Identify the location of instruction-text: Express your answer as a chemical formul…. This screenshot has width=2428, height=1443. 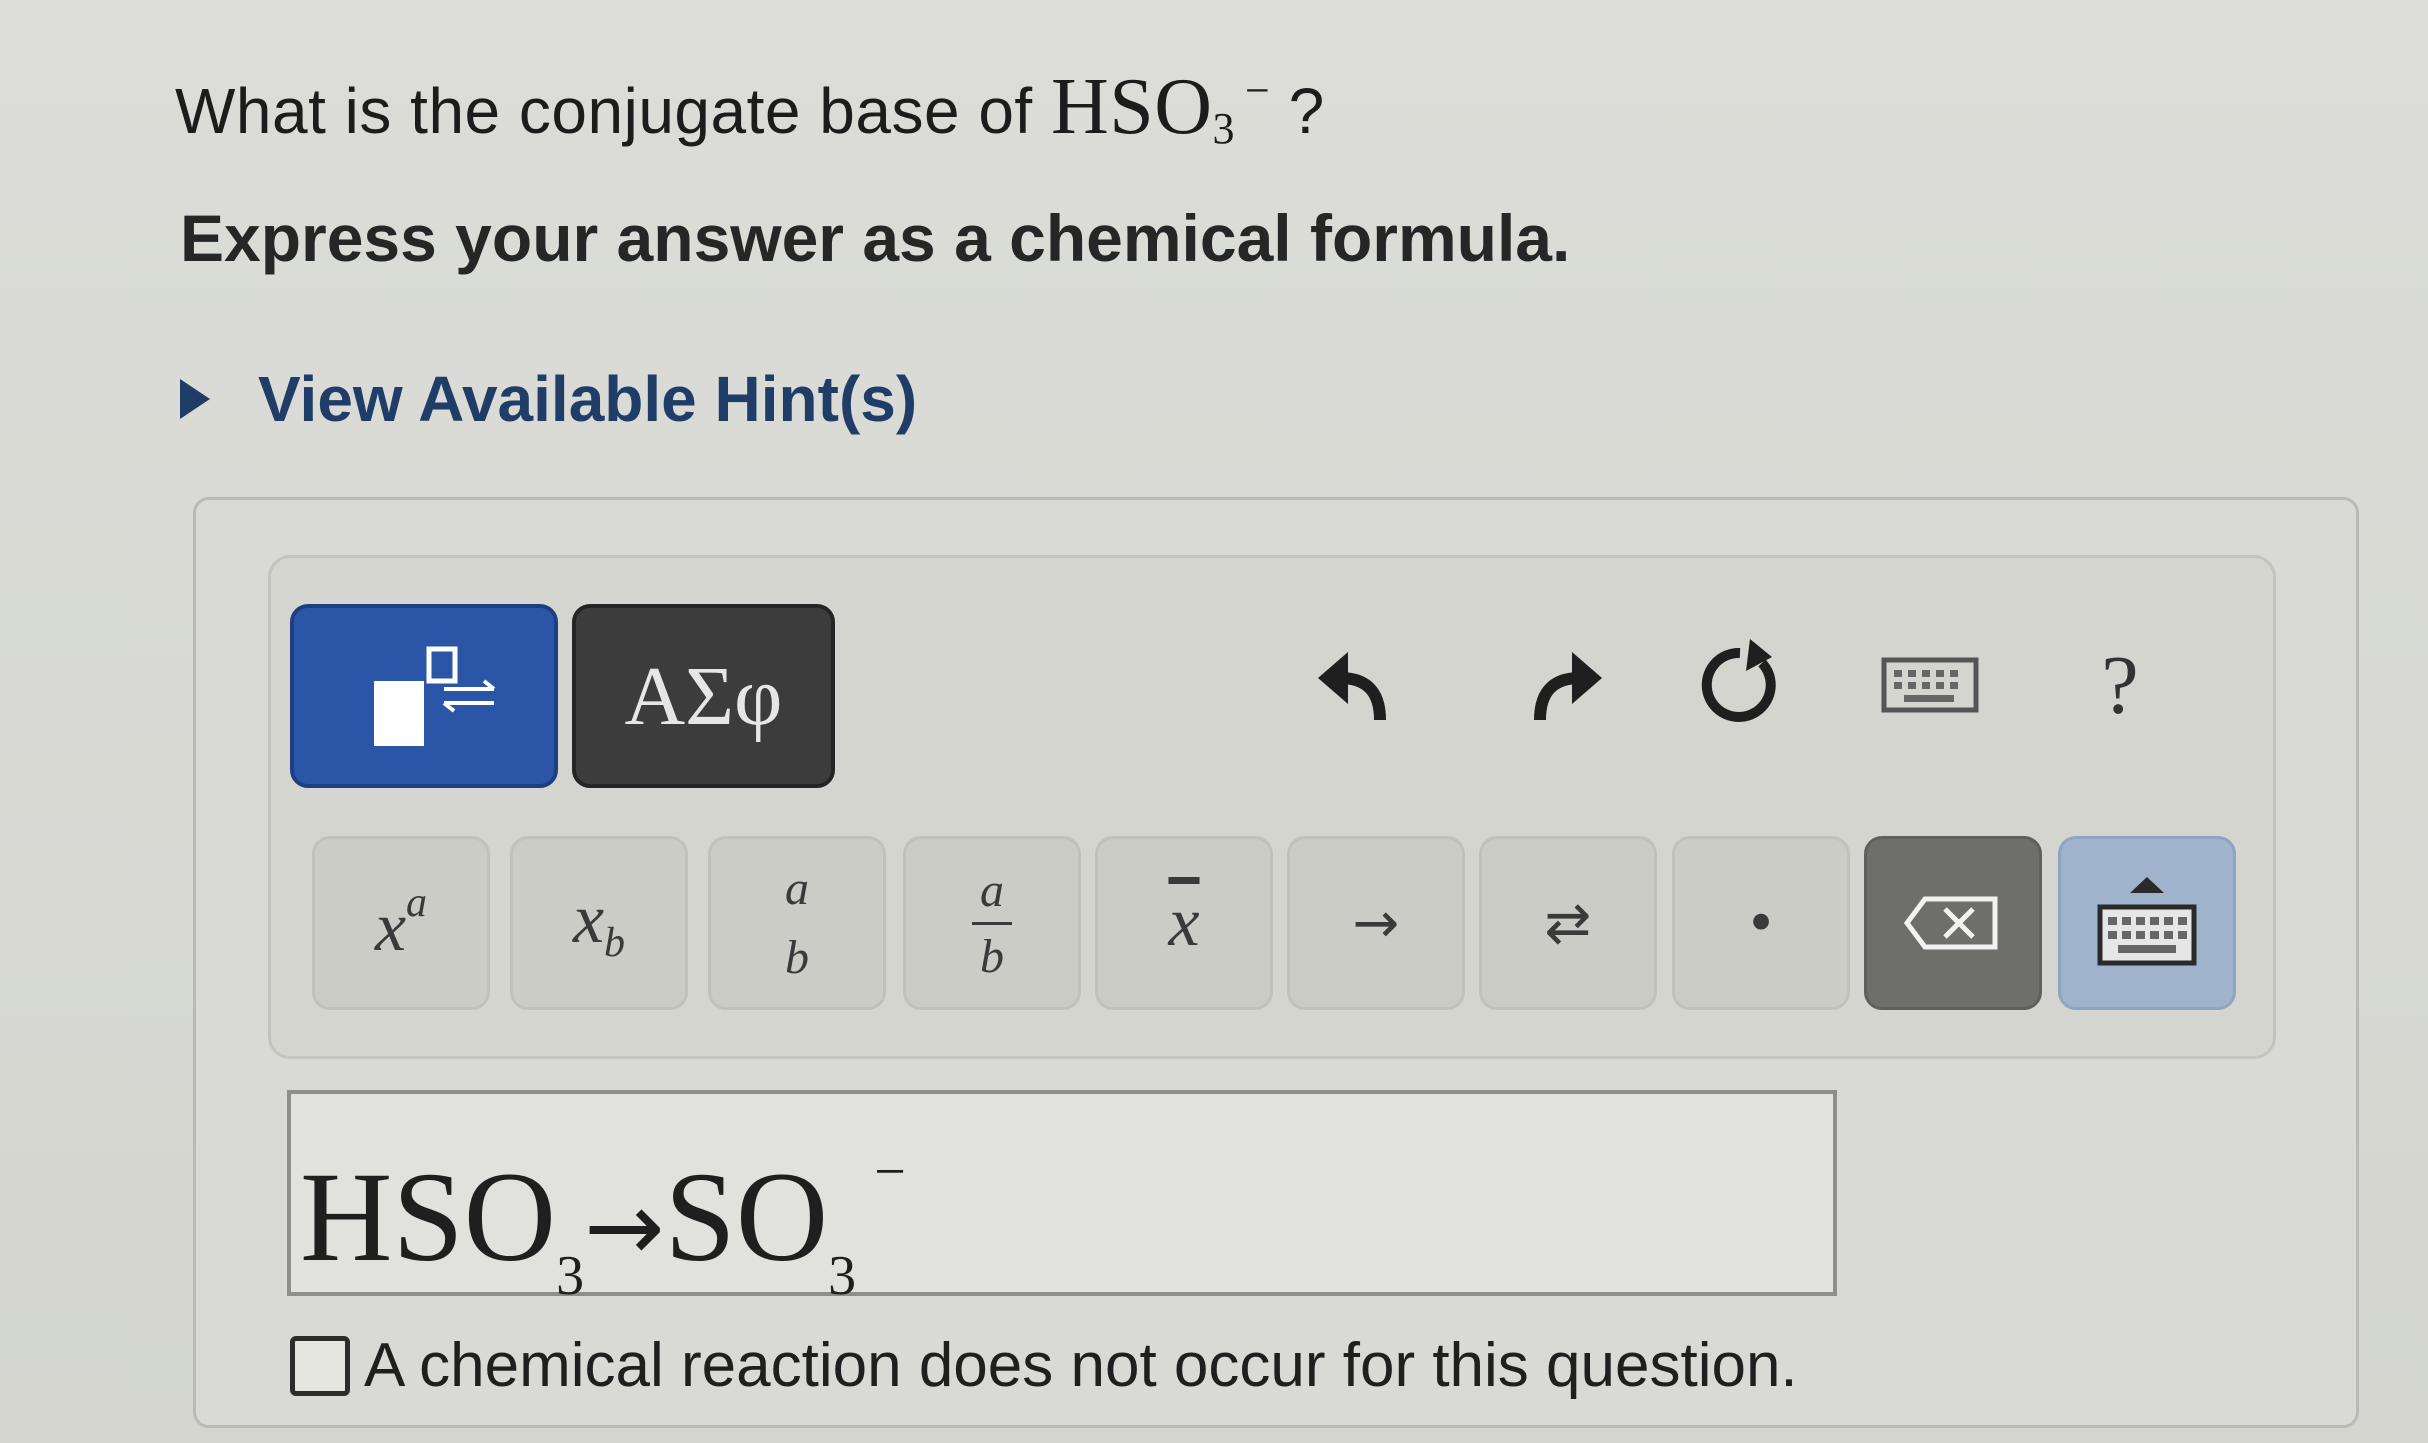
(875, 238).